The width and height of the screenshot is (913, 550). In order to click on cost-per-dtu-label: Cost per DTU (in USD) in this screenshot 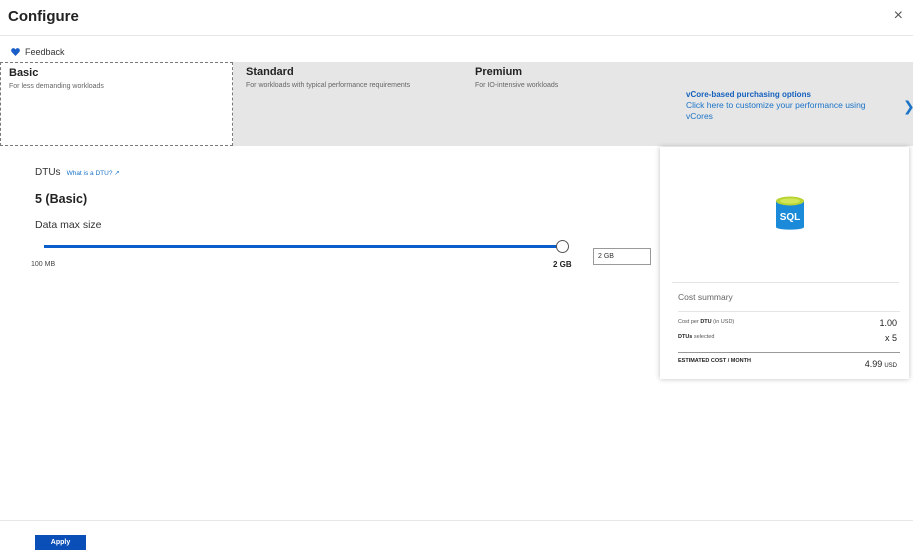, I will do `click(706, 322)`.